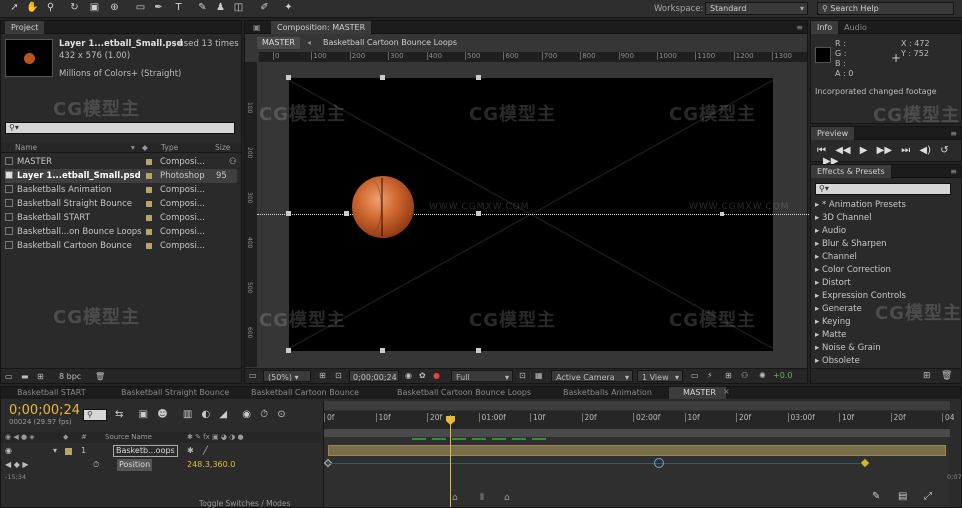 The height and width of the screenshot is (508, 962). What do you see at coordinates (114, 7) in the screenshot?
I see `pan-behind-tool-icon: ⊕` at bounding box center [114, 7].